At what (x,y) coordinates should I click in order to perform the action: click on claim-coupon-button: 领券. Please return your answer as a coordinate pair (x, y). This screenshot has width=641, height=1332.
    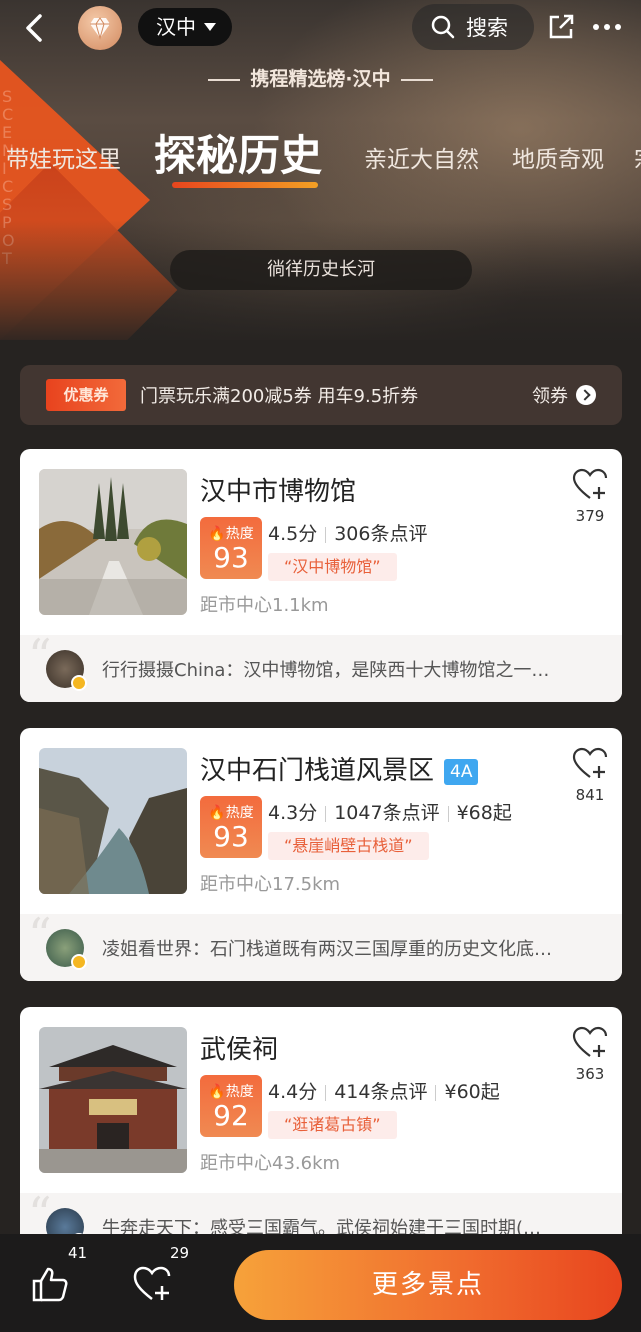
    Looking at the image, I should click on (564, 395).